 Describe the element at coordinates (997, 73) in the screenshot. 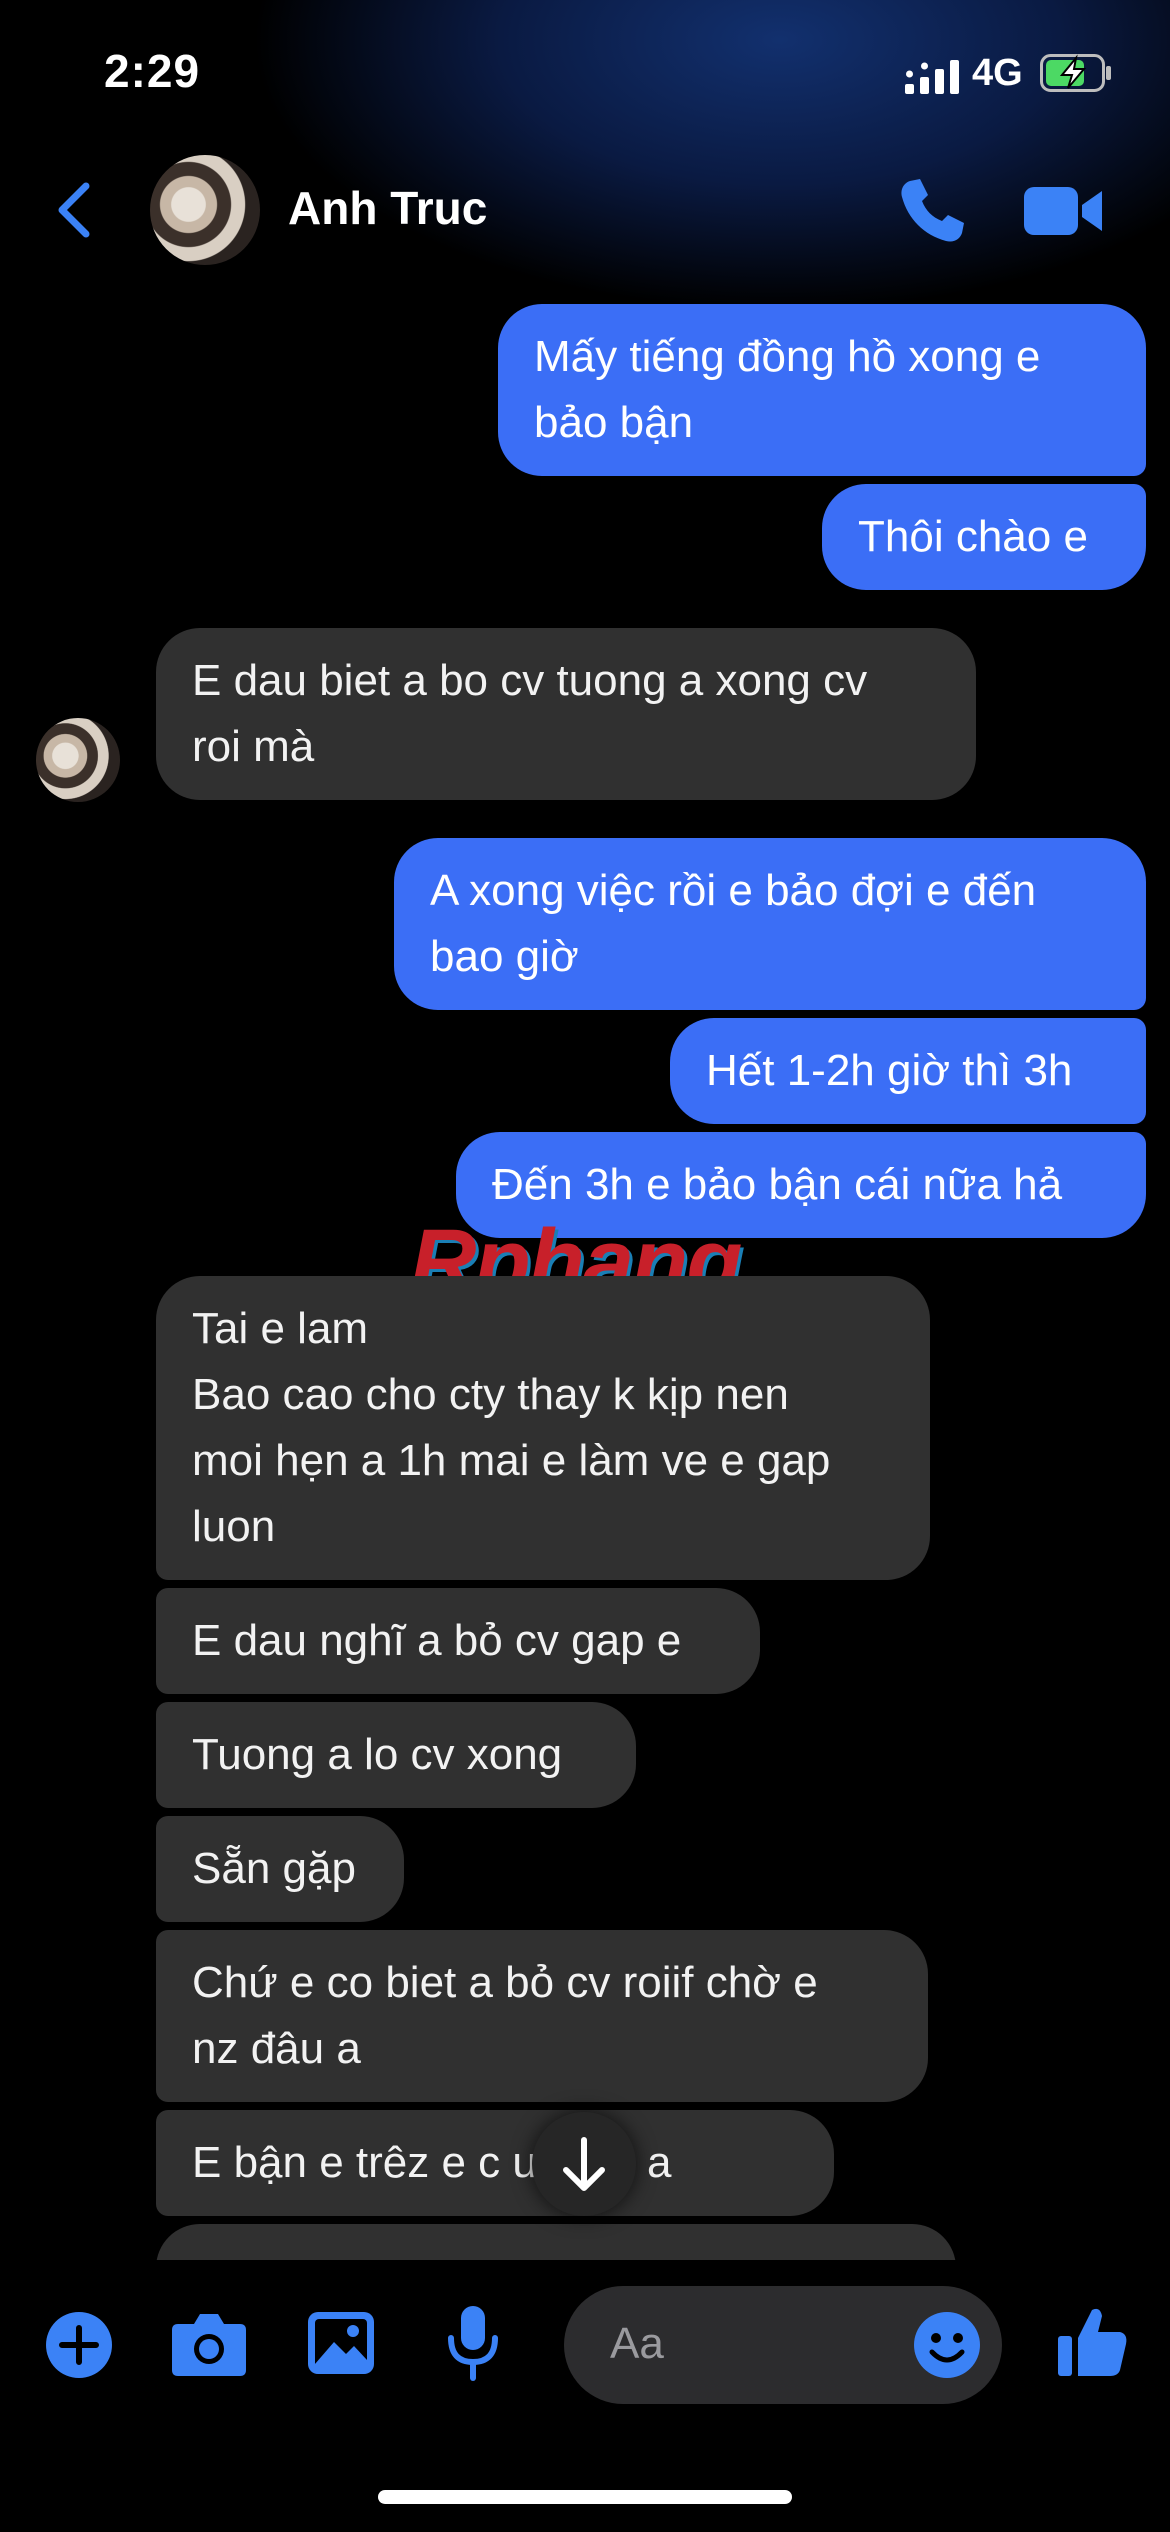

I see `network-type: 4G` at that location.